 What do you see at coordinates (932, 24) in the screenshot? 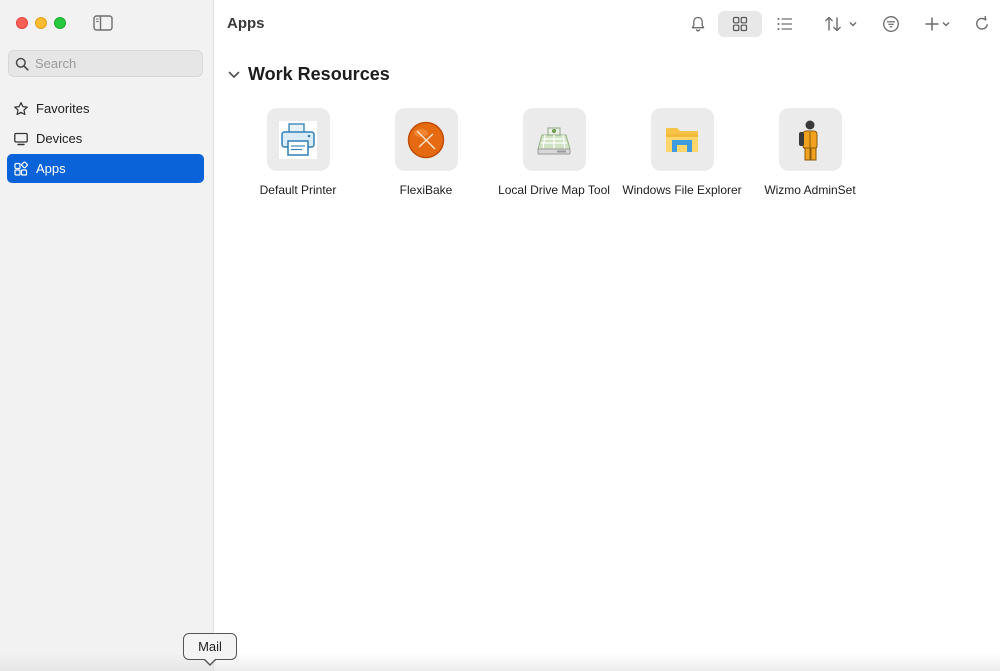
I see `add-icon` at bounding box center [932, 24].